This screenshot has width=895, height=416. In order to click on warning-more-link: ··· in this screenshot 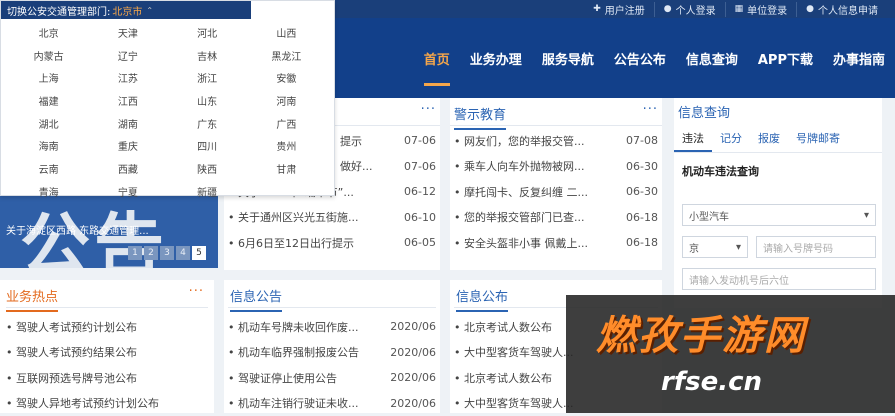, I will do `click(650, 109)`.